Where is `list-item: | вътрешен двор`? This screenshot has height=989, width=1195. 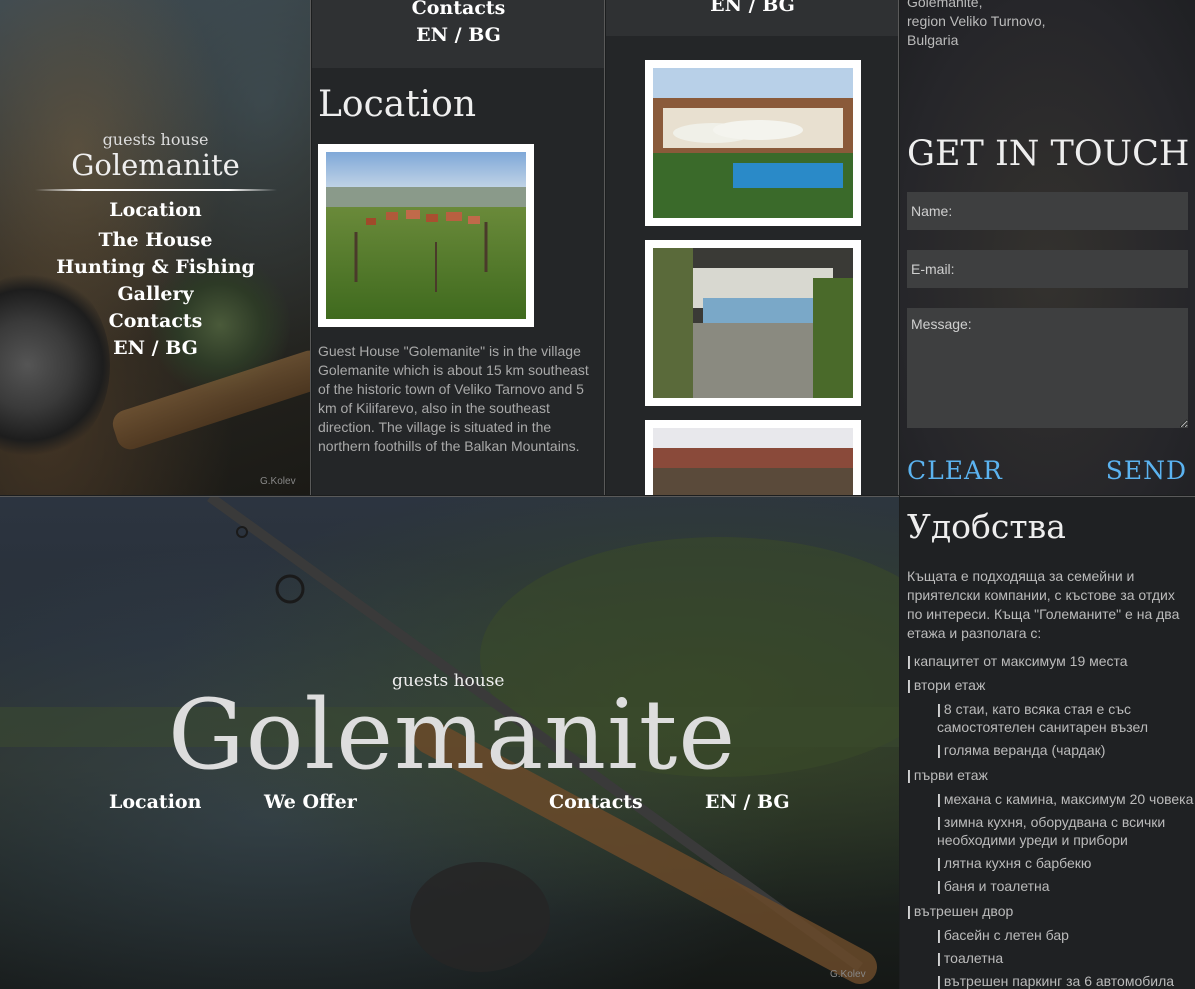 list-item: | вътрешен двор is located at coordinates (960, 911).